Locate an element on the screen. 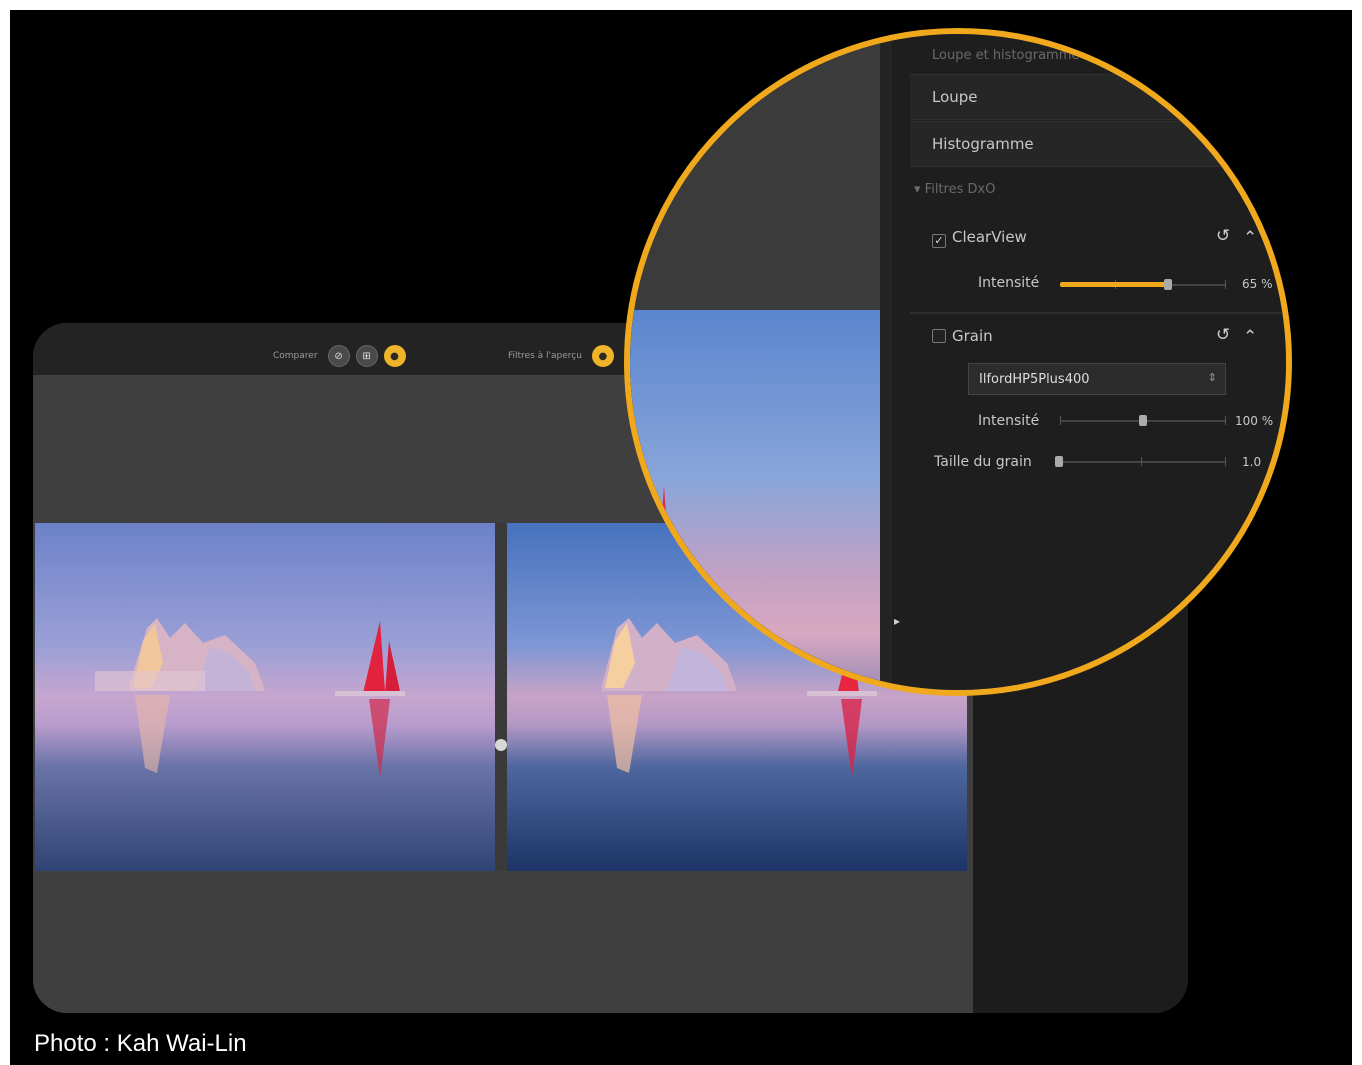 The image size is (1362, 1065). grain-header: Grain is located at coordinates (1109, 336).